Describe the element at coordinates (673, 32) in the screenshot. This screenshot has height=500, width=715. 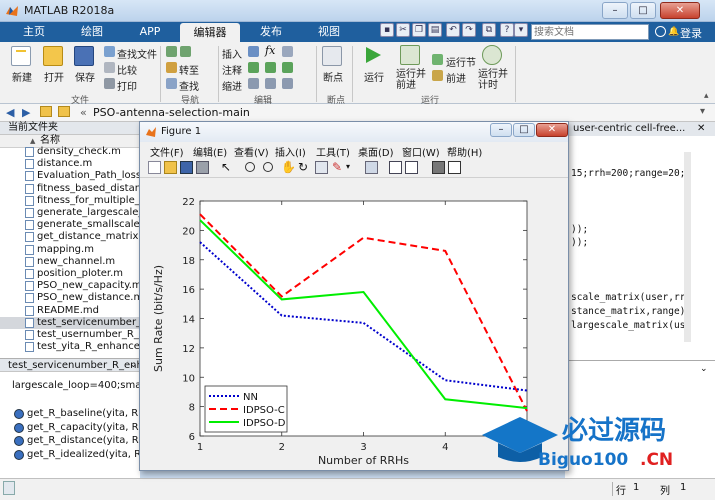
I see `notification-icon: 🔔` at that location.